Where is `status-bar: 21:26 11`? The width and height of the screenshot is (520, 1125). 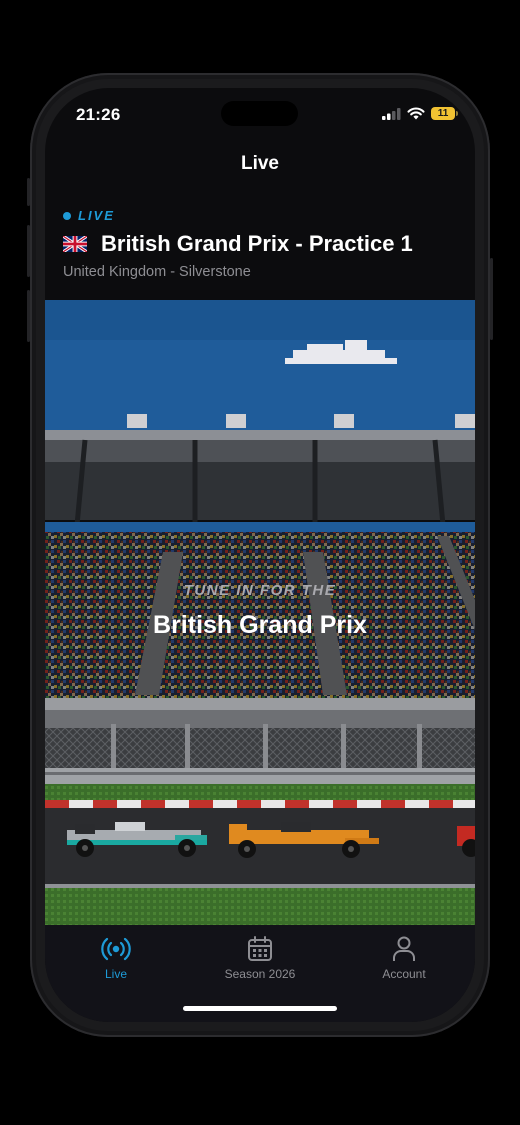
status-bar: 21:26 11 is located at coordinates (260, 116).